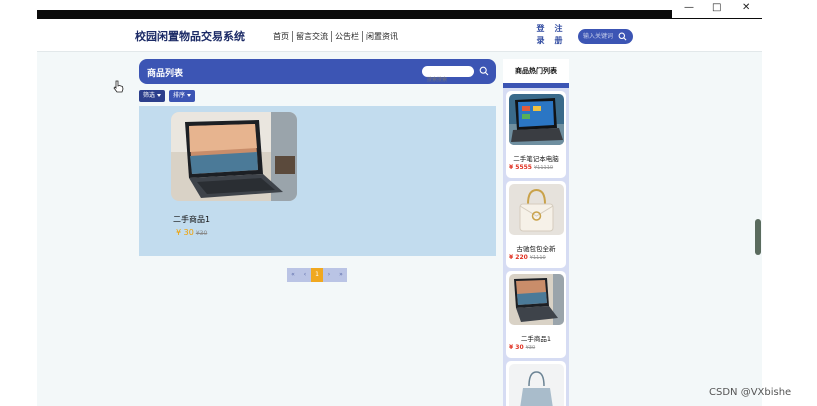  I want to click on watermark: CSDN @VXbishe, so click(750, 392).